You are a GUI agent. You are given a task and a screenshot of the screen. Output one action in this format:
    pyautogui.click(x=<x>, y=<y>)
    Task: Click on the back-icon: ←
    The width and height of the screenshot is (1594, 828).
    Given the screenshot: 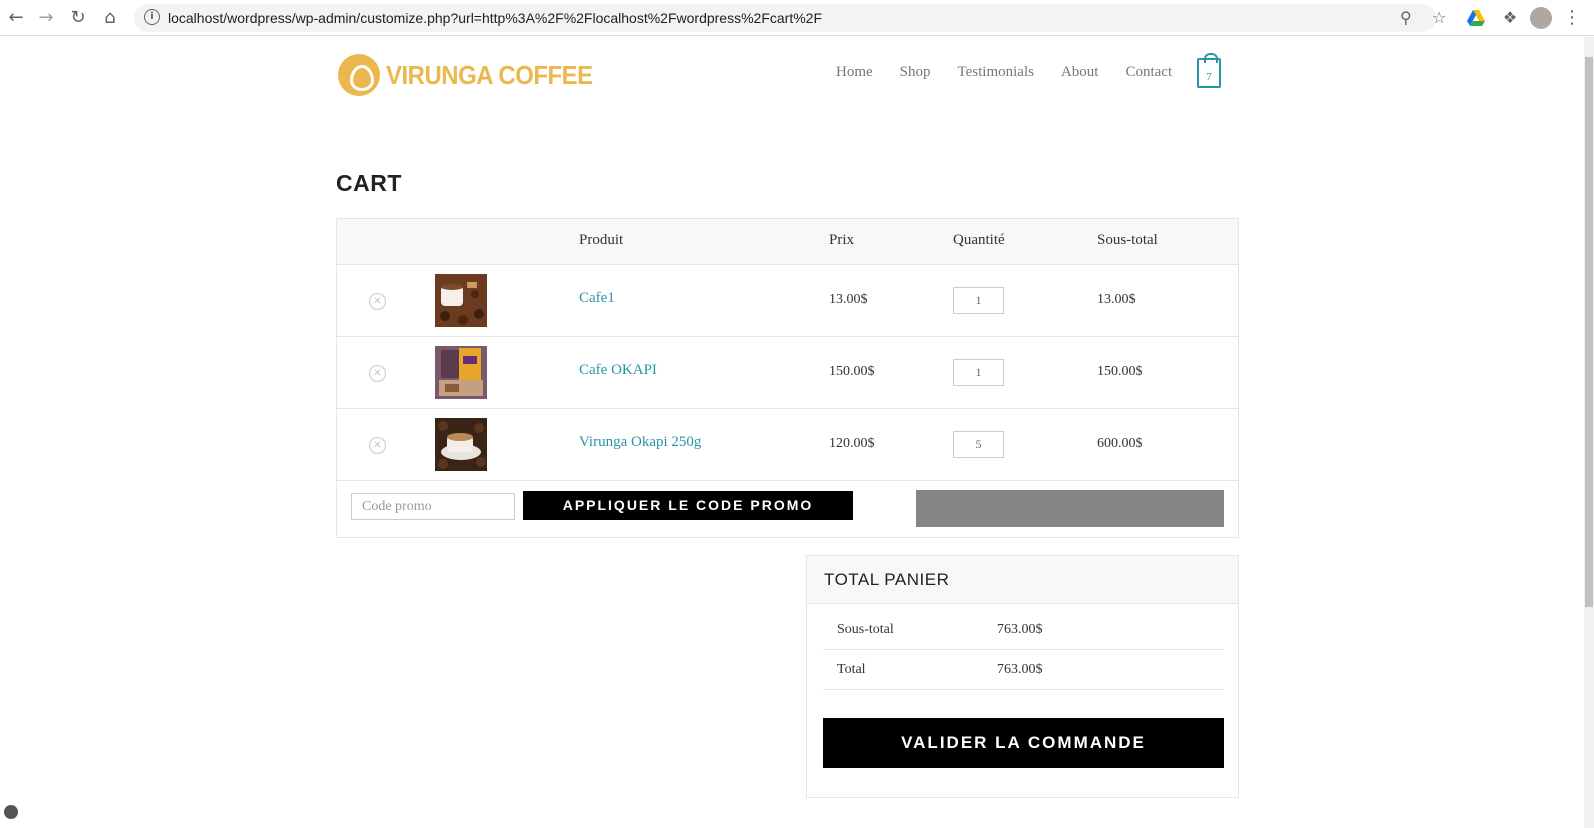 What is the action you would take?
    pyautogui.click(x=16, y=18)
    